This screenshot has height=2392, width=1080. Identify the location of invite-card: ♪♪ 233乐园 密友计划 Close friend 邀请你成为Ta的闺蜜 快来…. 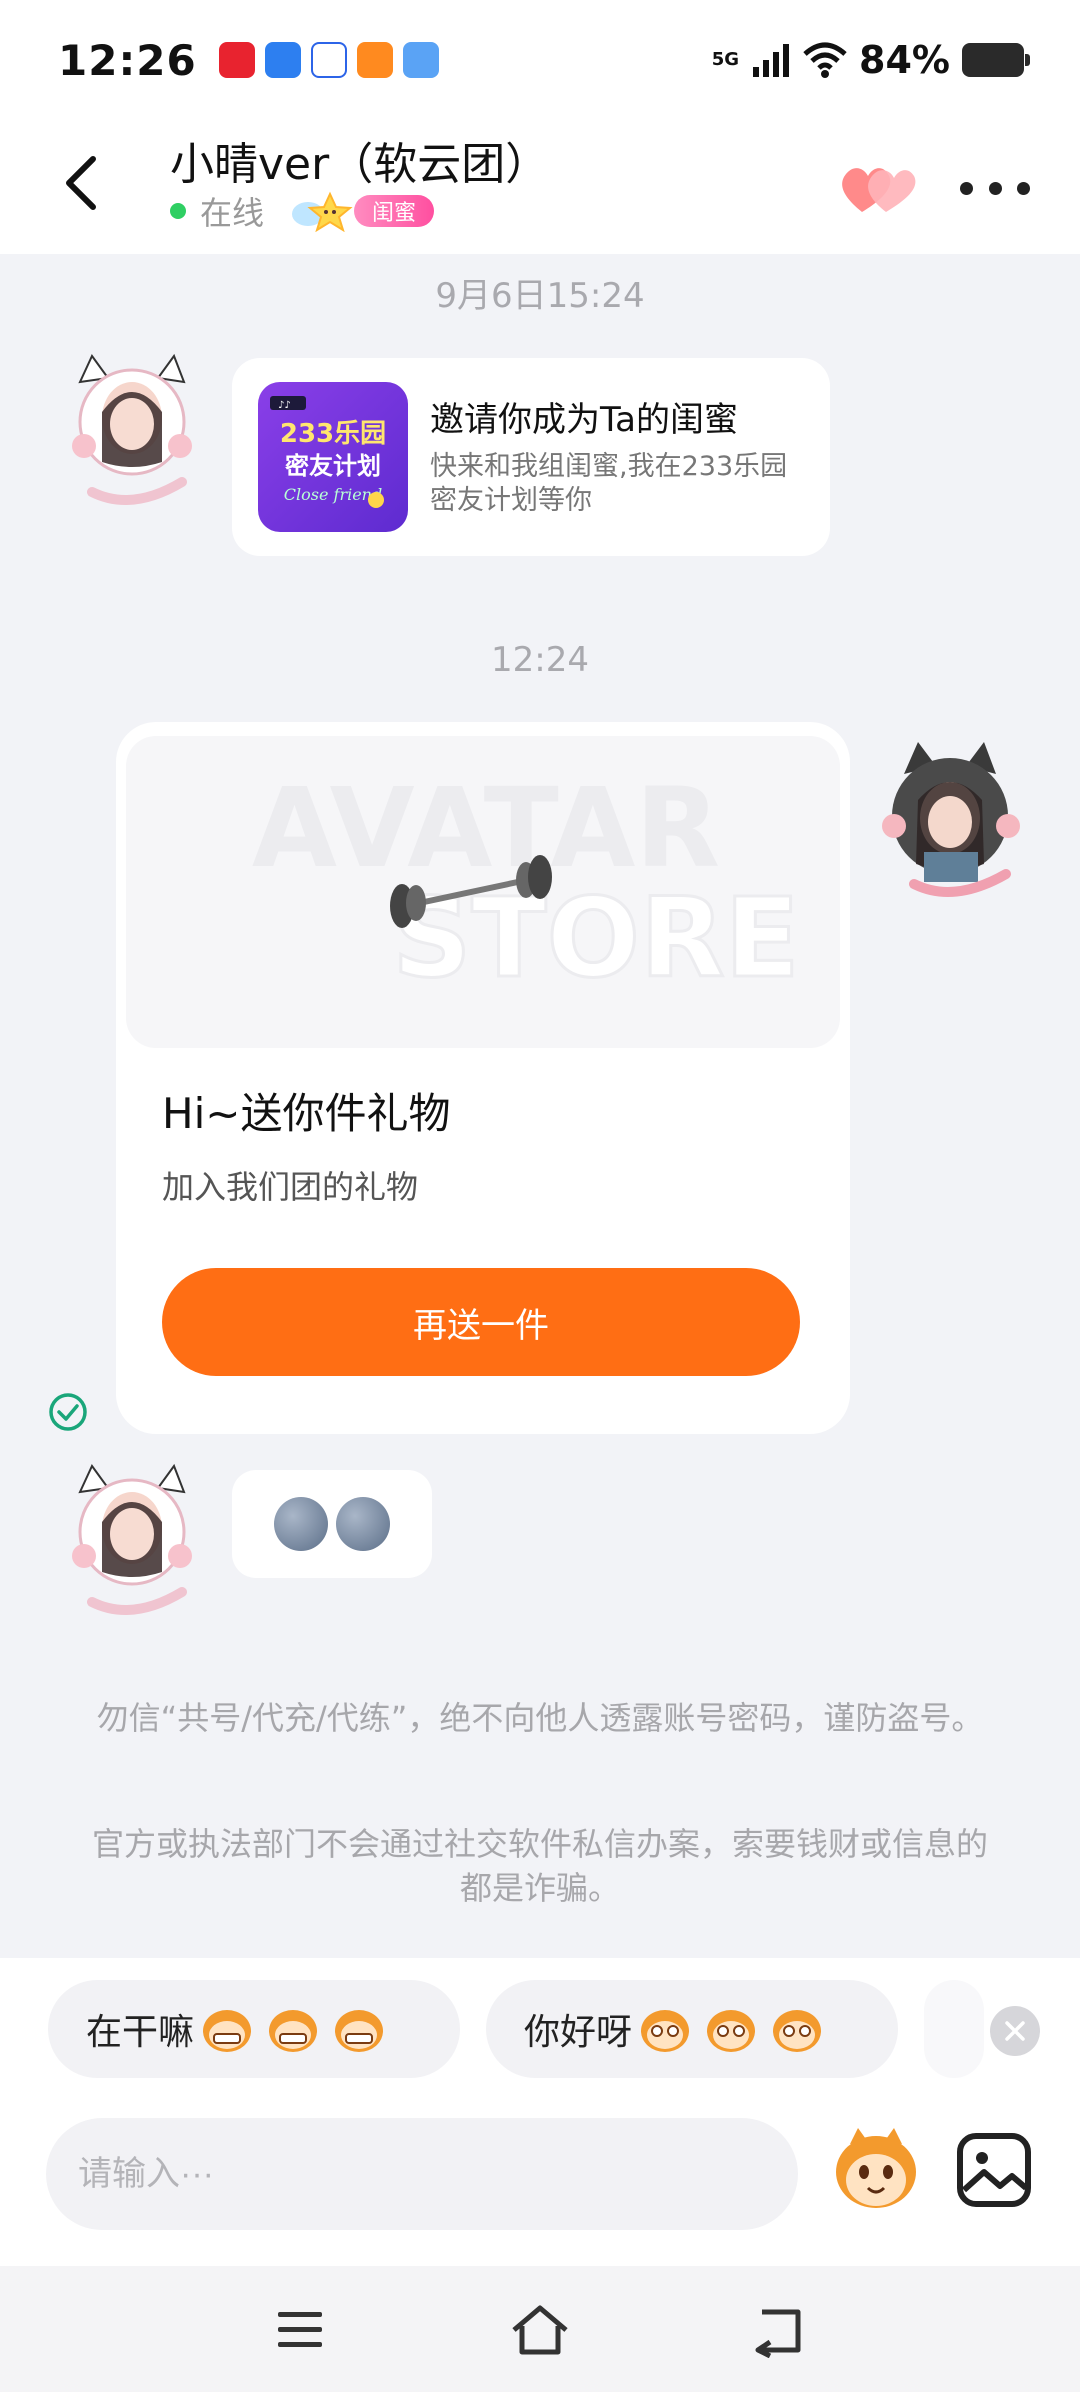
(531, 457).